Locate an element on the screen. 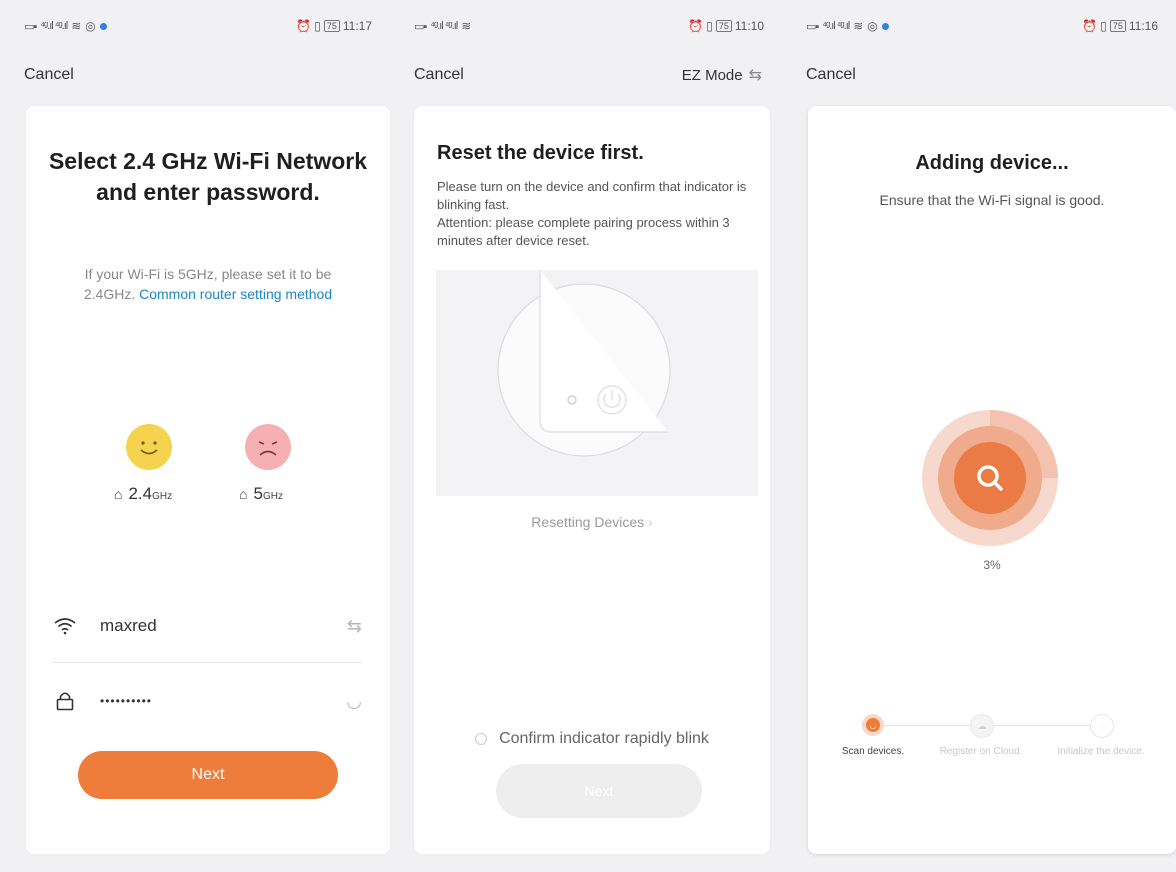 This screenshot has height=872, width=1176. radio-icon is located at coordinates (481, 739).